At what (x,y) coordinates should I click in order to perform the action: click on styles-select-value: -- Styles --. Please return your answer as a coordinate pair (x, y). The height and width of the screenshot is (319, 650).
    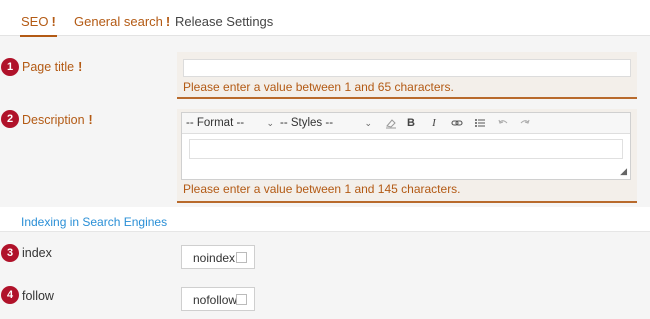
    Looking at the image, I should click on (307, 123).